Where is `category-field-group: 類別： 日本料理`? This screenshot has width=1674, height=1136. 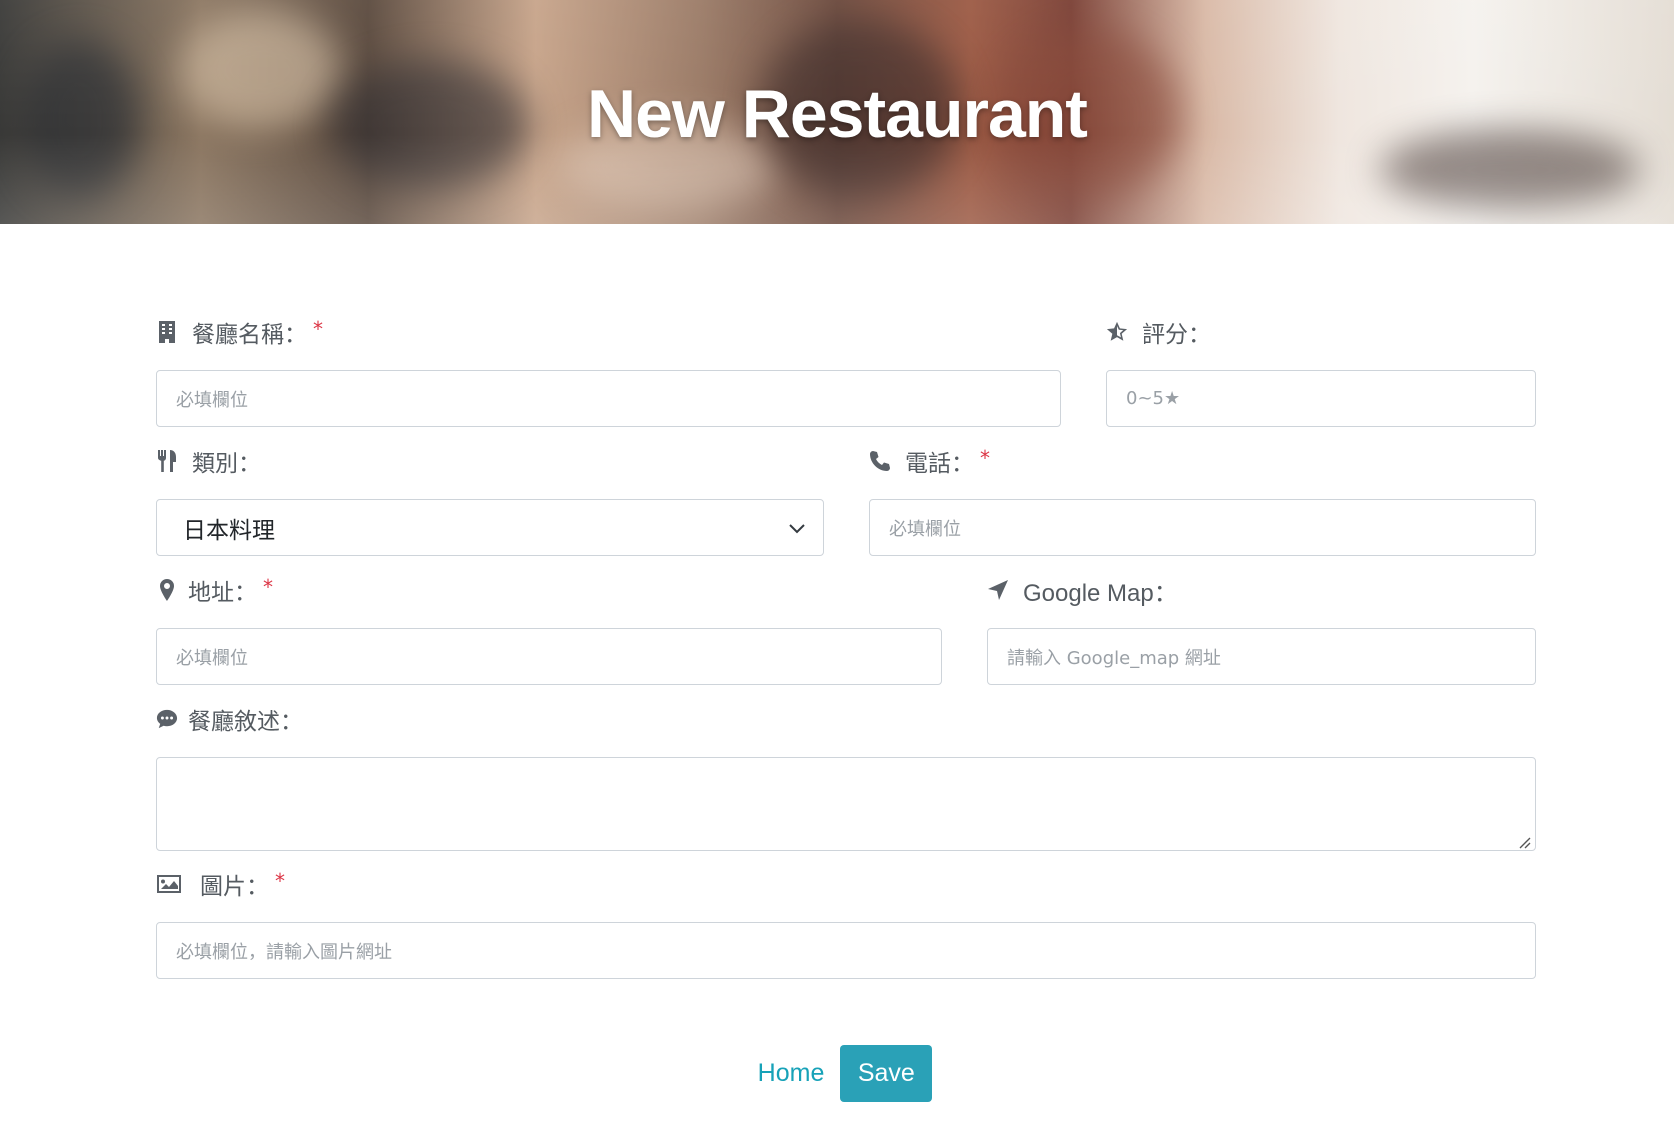 category-field-group: 類別： 日本料理 is located at coordinates (490, 500).